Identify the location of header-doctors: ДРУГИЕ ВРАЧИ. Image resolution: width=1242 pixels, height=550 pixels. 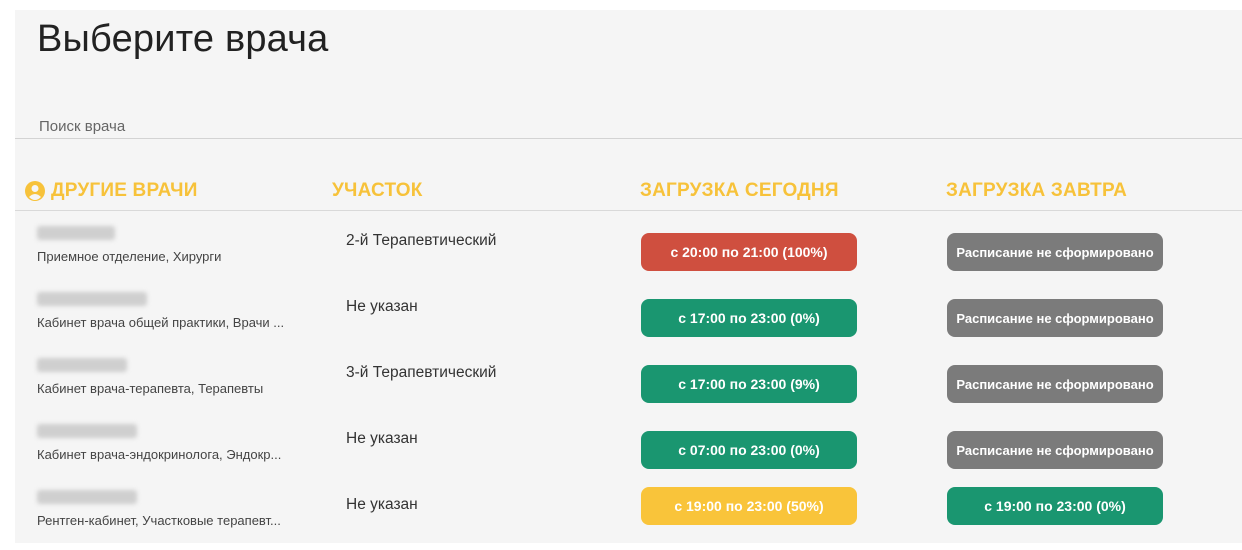
(111, 191).